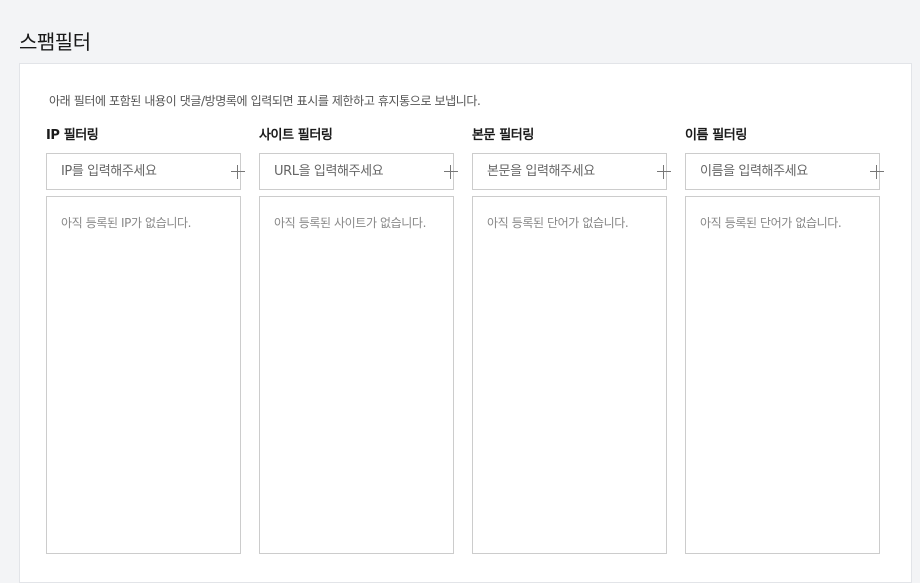  What do you see at coordinates (565, 171) in the screenshot?
I see `body-filter-input` at bounding box center [565, 171].